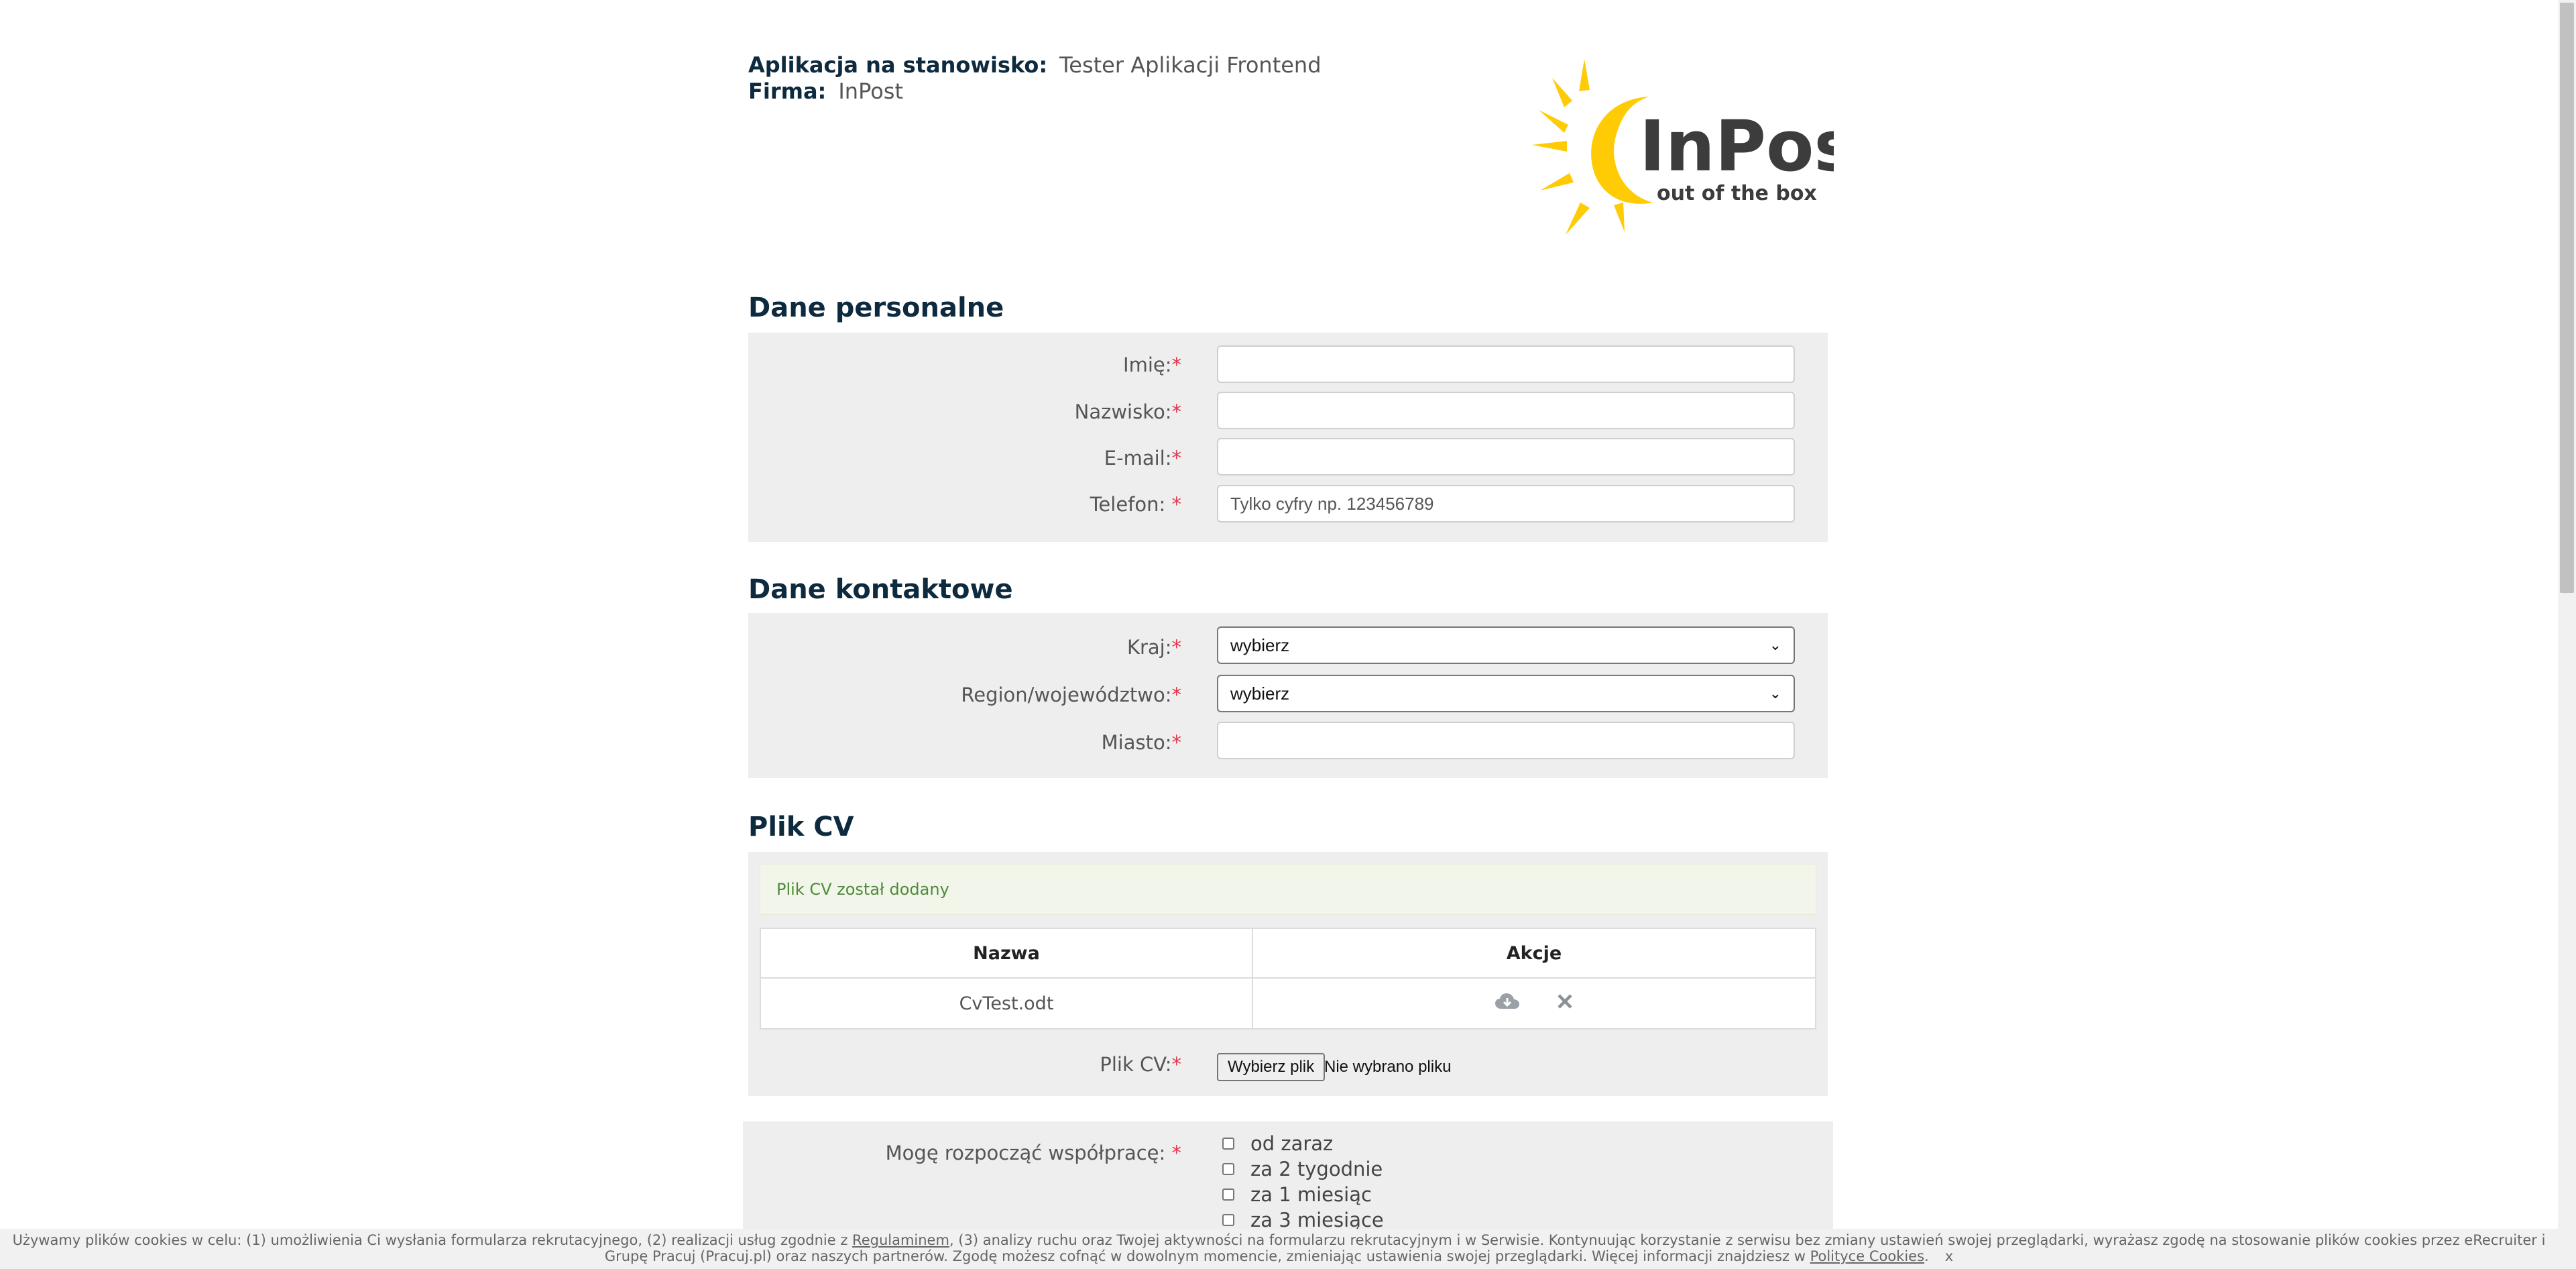 This screenshot has width=2576, height=1269. Describe the element at coordinates (2567, 298) in the screenshot. I see `scrollbar-thumb` at that location.